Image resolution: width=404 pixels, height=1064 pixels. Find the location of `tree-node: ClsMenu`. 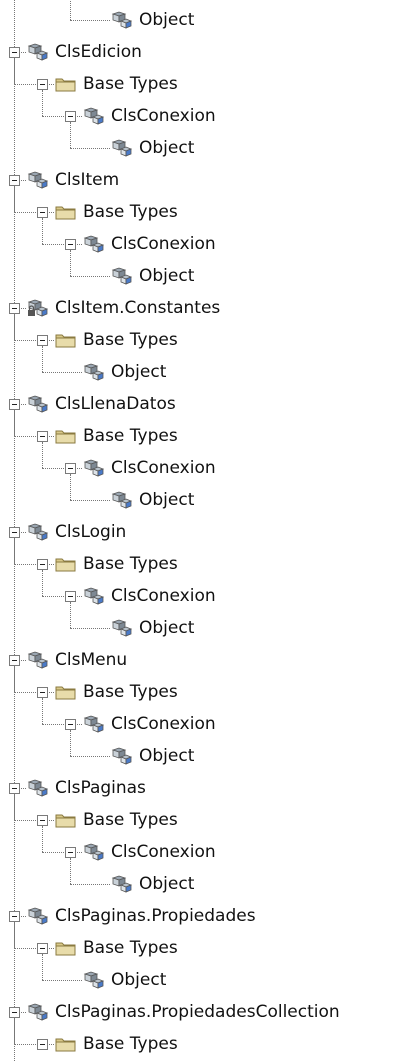

tree-node: ClsMenu is located at coordinates (202, 664).